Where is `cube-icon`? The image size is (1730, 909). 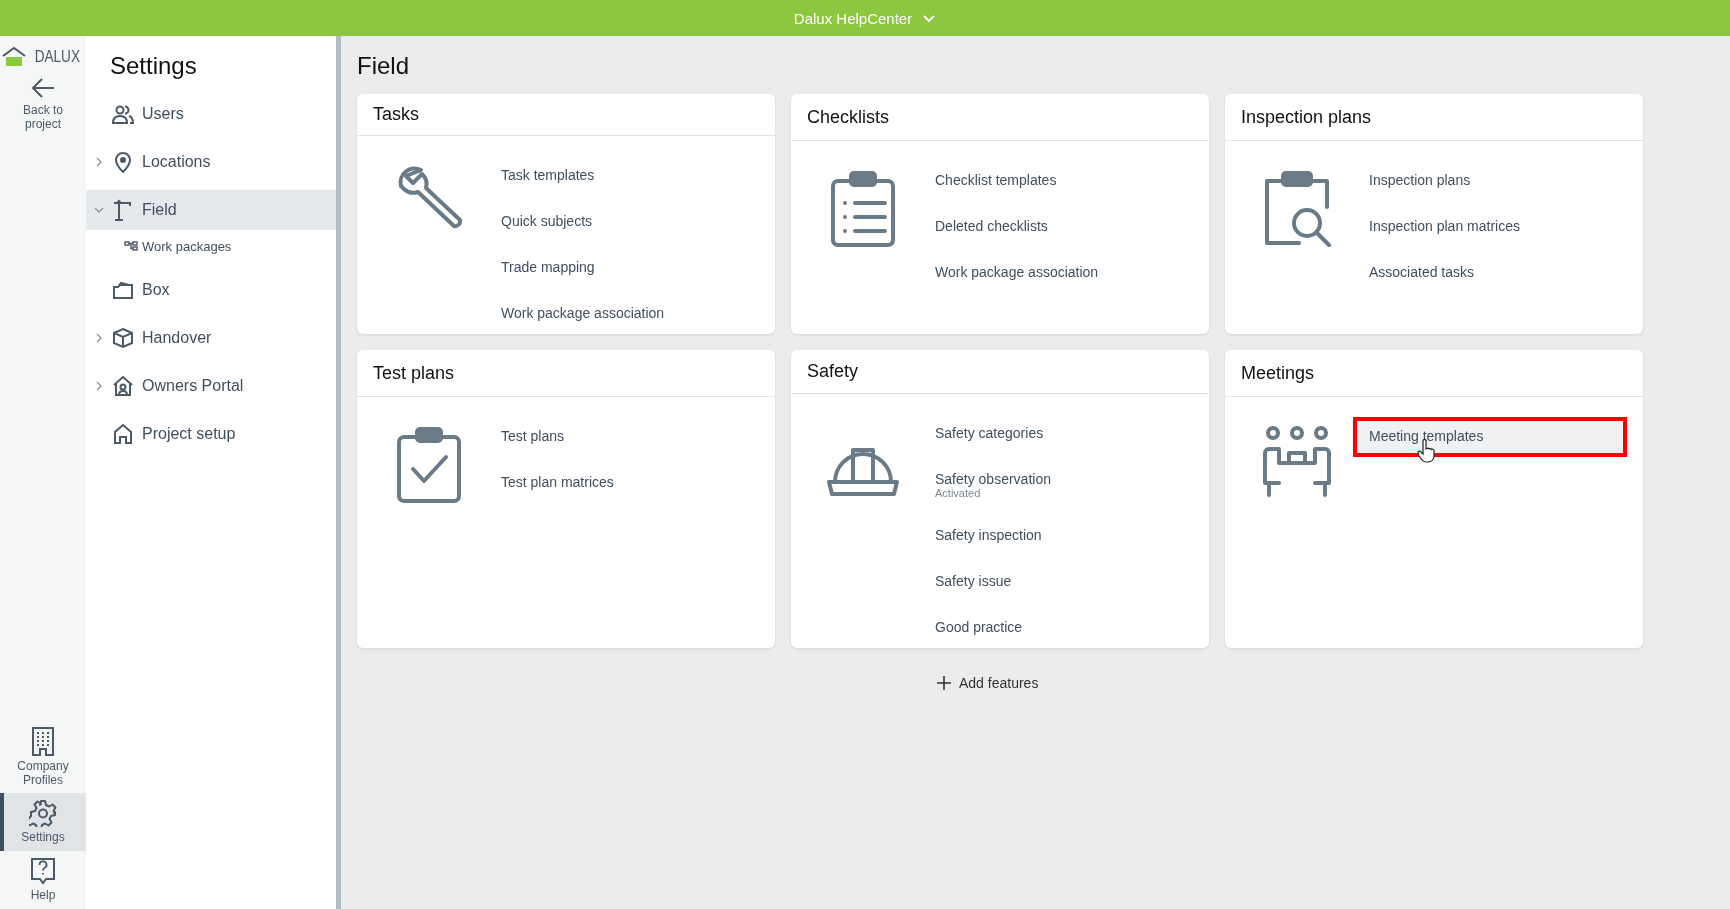
cube-icon is located at coordinates (123, 338).